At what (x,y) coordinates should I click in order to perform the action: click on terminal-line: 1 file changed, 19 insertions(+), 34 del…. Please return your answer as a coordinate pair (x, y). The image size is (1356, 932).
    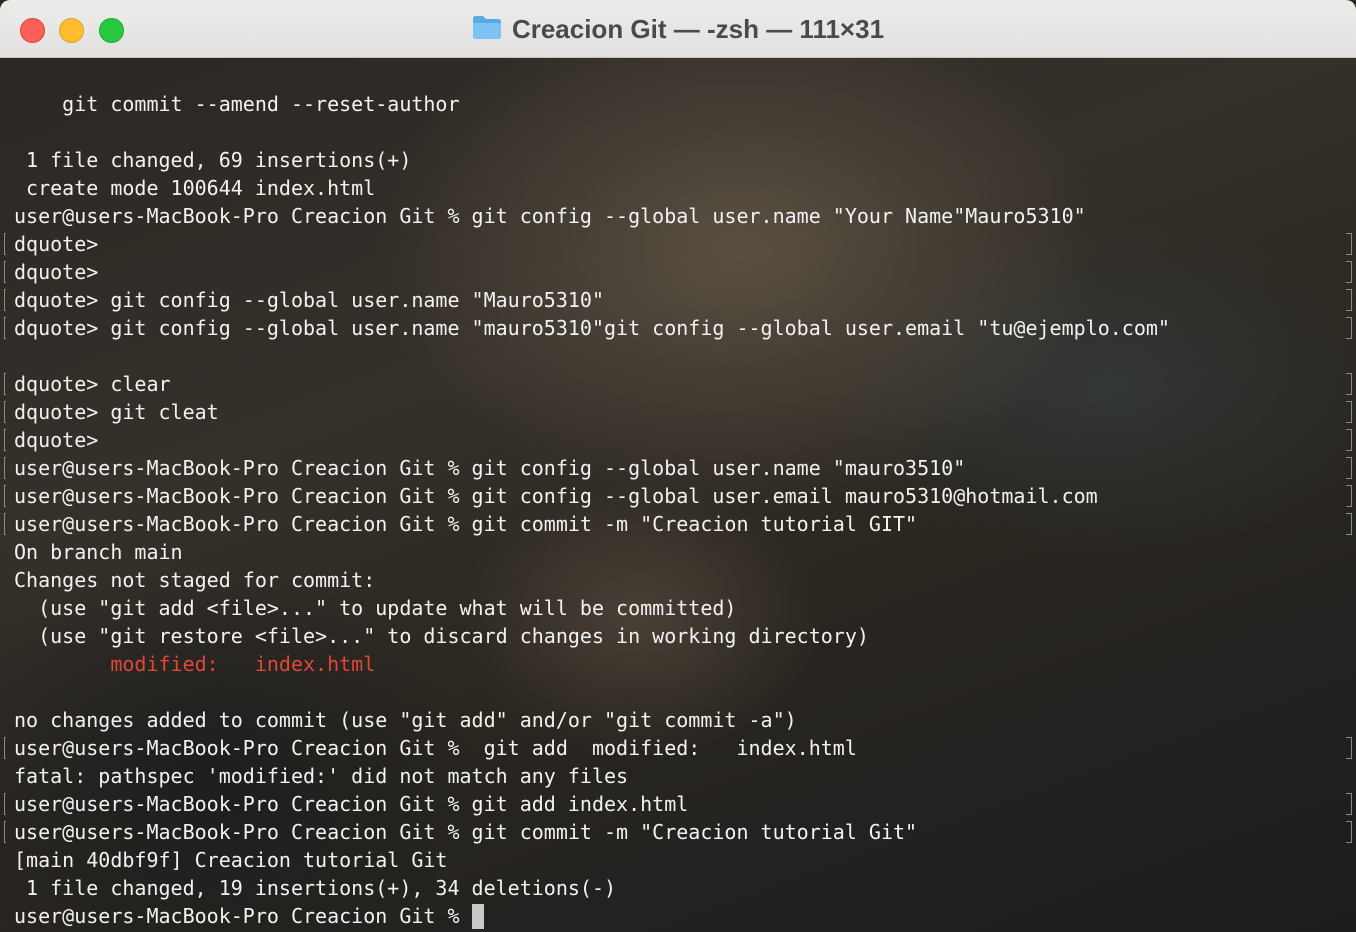
    Looking at the image, I should click on (592, 888).